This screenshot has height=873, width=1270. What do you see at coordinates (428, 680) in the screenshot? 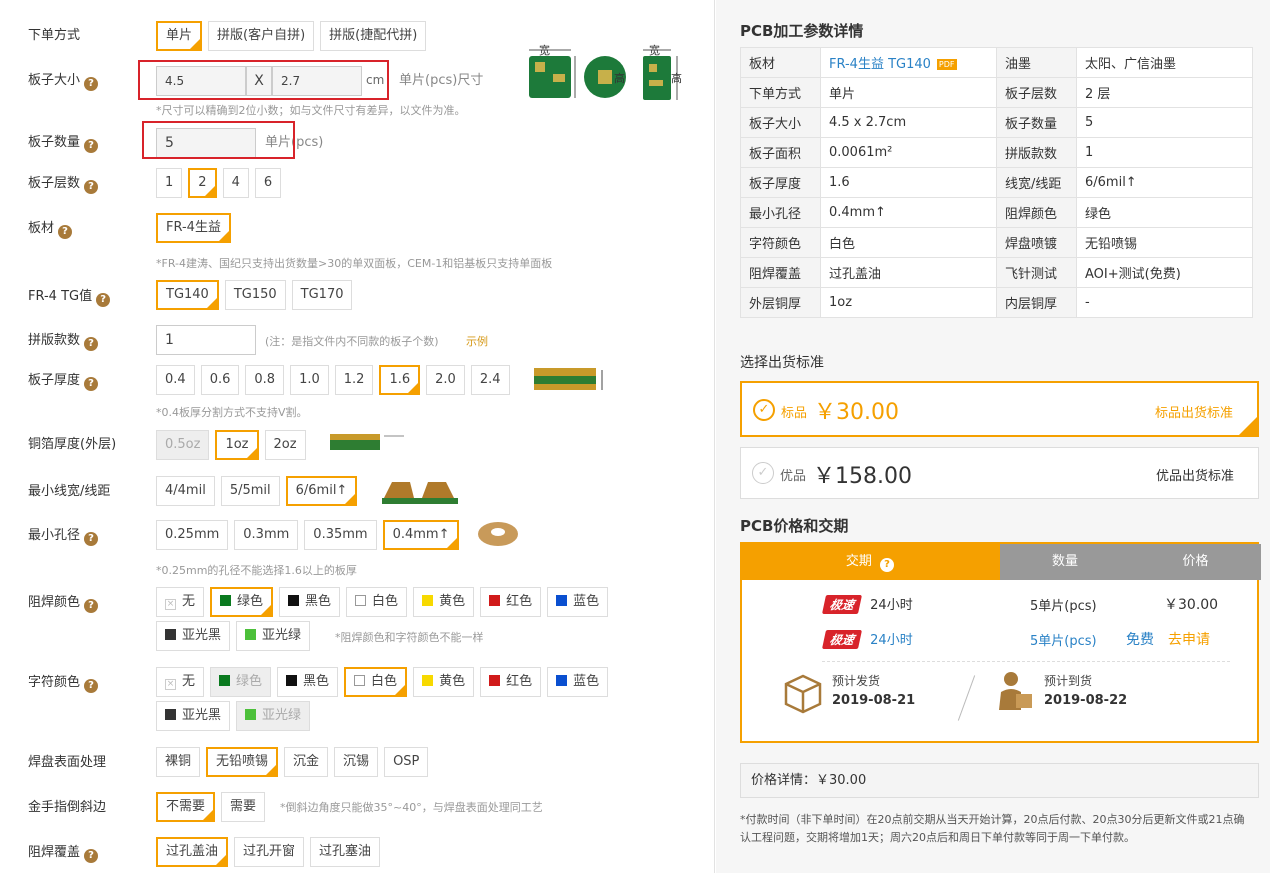
I see `color-swatch` at bounding box center [428, 680].